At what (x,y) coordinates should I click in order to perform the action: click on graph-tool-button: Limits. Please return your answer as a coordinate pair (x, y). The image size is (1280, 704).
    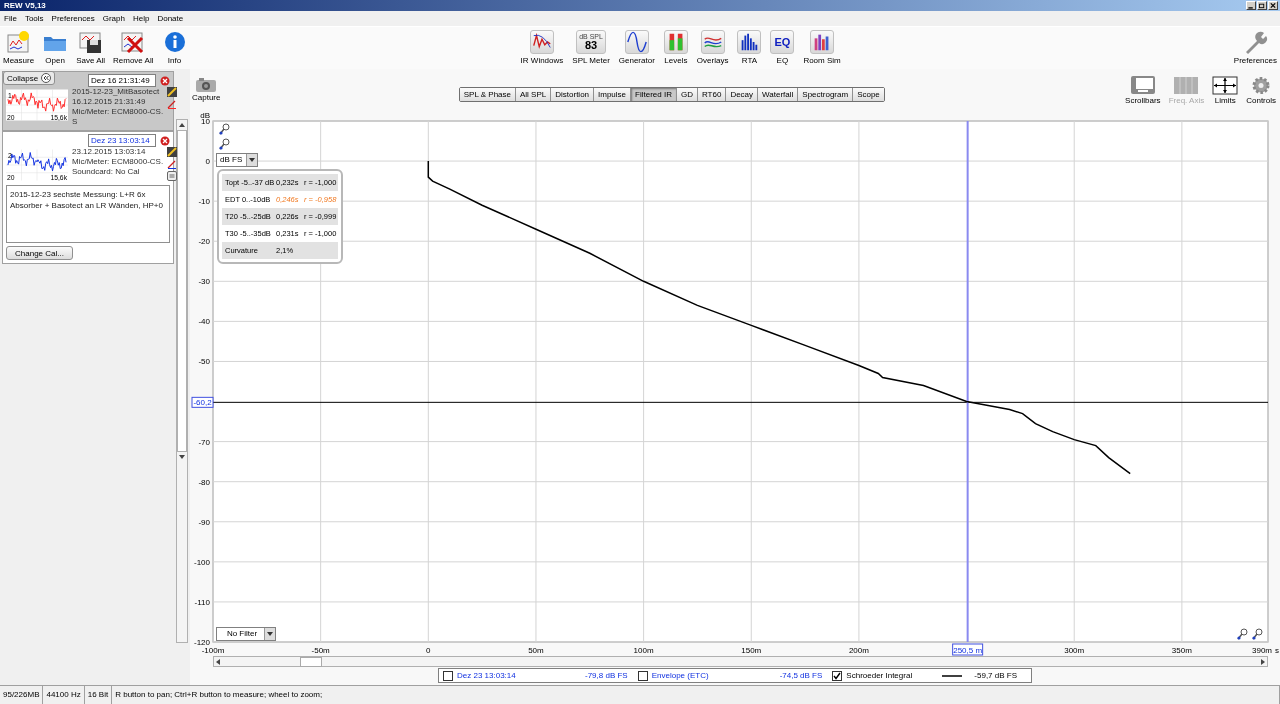
    Looking at the image, I should click on (1225, 89).